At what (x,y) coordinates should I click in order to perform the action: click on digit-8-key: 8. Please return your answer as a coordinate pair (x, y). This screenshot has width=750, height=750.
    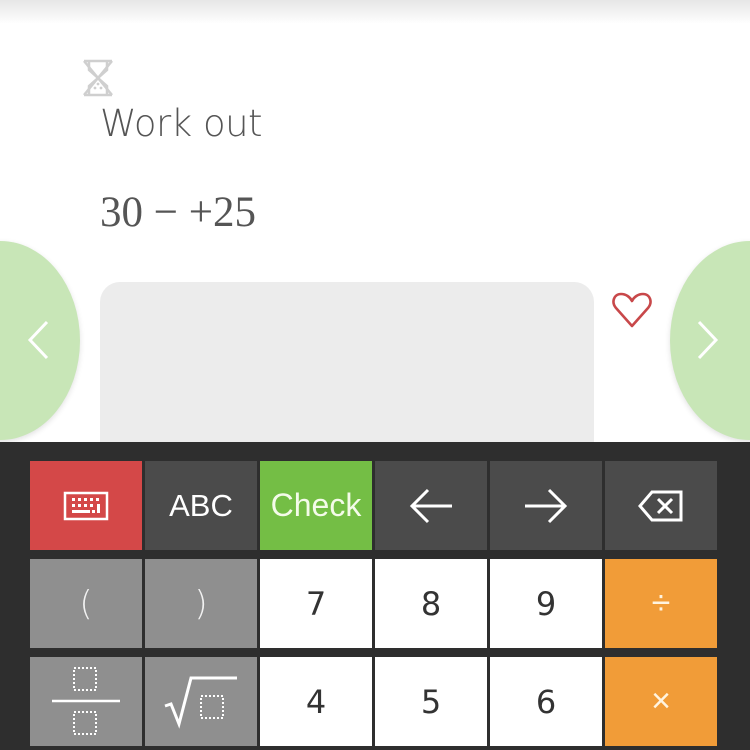
    Looking at the image, I should click on (431, 603).